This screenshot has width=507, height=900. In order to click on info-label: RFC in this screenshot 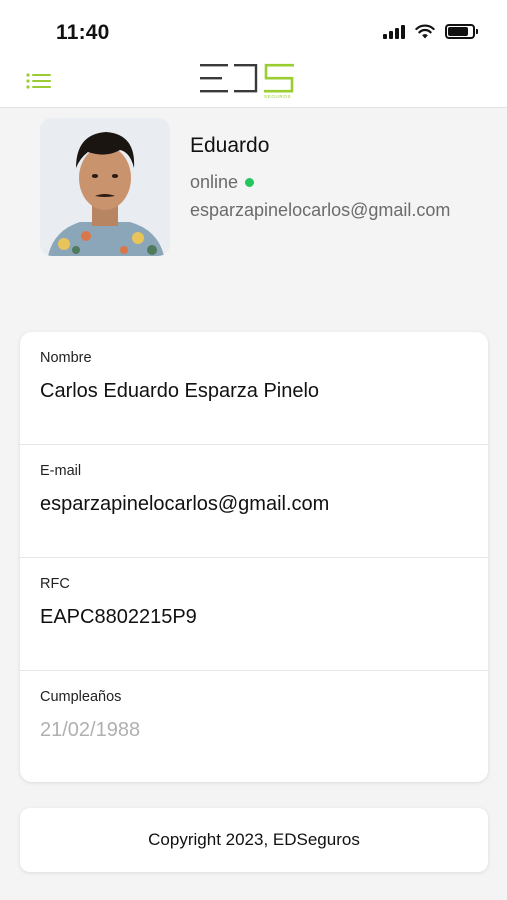, I will do `click(55, 584)`.